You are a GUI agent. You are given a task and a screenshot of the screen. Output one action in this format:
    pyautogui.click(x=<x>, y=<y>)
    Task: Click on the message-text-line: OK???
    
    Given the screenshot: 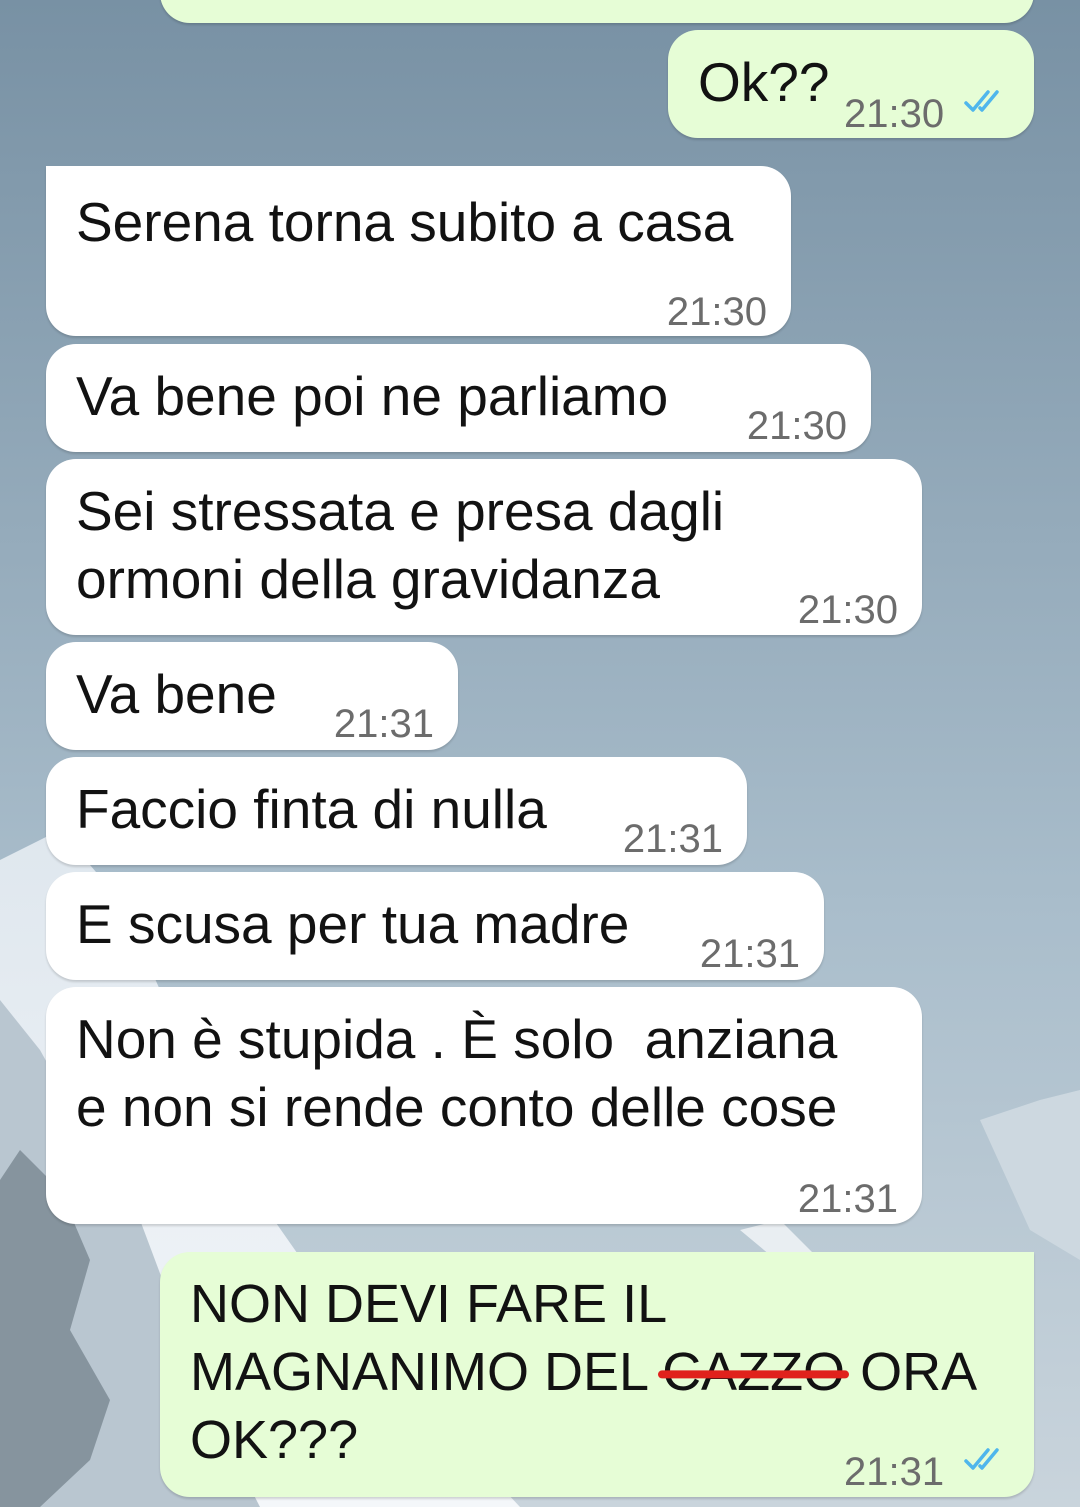 What is the action you would take?
    pyautogui.click(x=274, y=1440)
    